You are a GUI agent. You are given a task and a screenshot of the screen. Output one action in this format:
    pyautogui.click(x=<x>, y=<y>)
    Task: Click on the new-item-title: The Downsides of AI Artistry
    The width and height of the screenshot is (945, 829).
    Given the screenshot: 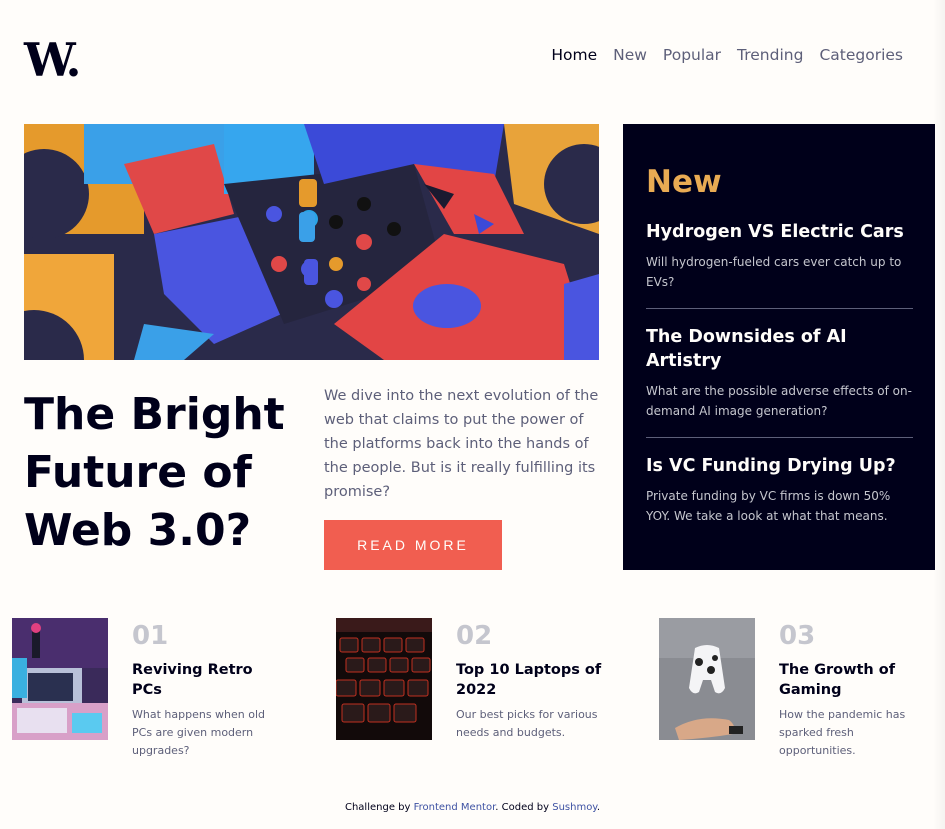 What is the action you would take?
    pyautogui.click(x=779, y=349)
    